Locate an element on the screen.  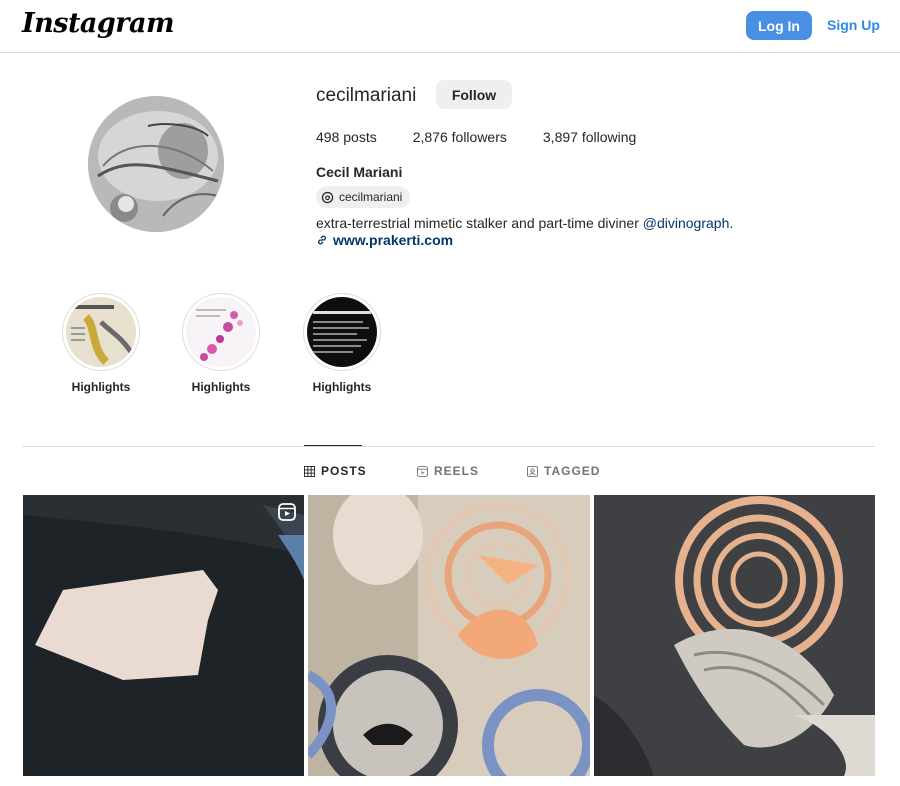
tab-tagged: TAGGED is located at coordinates (563, 471).